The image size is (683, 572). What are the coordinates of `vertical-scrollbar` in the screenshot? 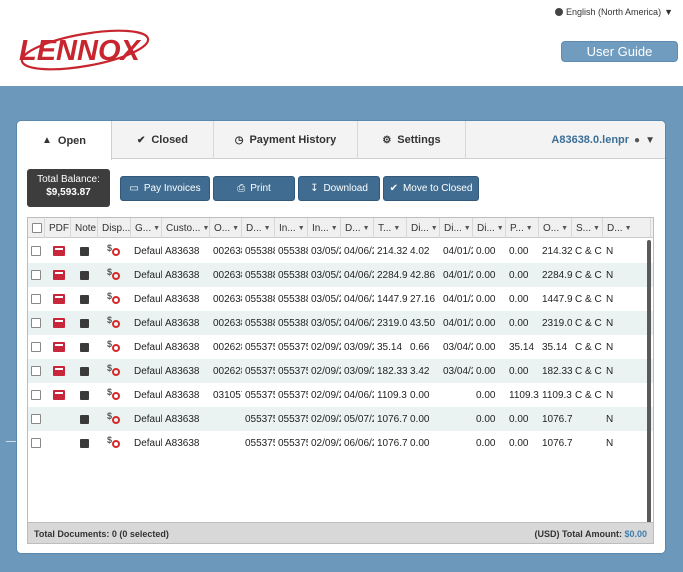 It's located at (649, 390).